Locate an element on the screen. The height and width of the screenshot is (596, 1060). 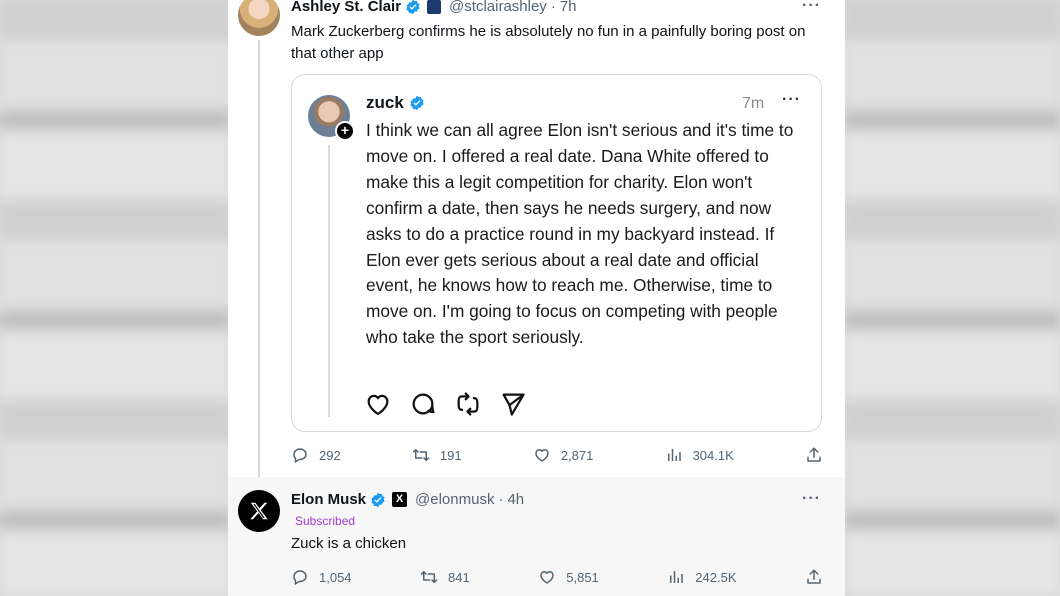
like-count: 2,871 is located at coordinates (577, 455).